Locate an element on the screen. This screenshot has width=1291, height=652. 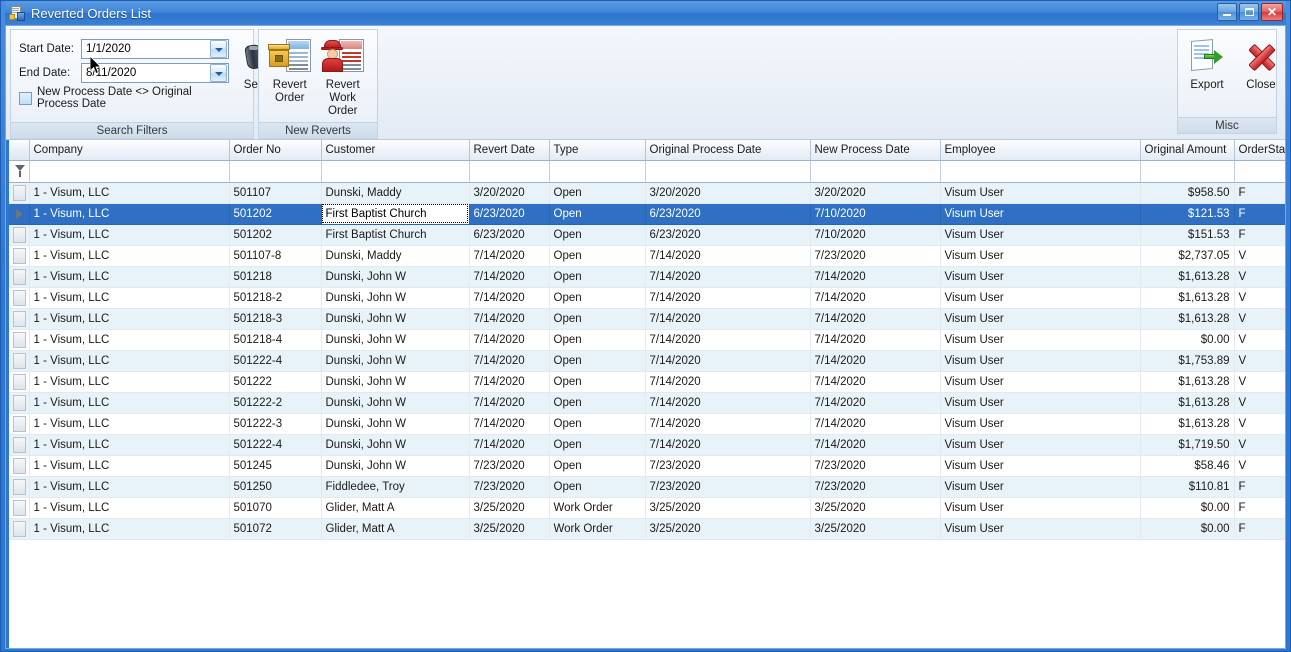
cell-revert-date: 3/20/2020 is located at coordinates (509, 193).